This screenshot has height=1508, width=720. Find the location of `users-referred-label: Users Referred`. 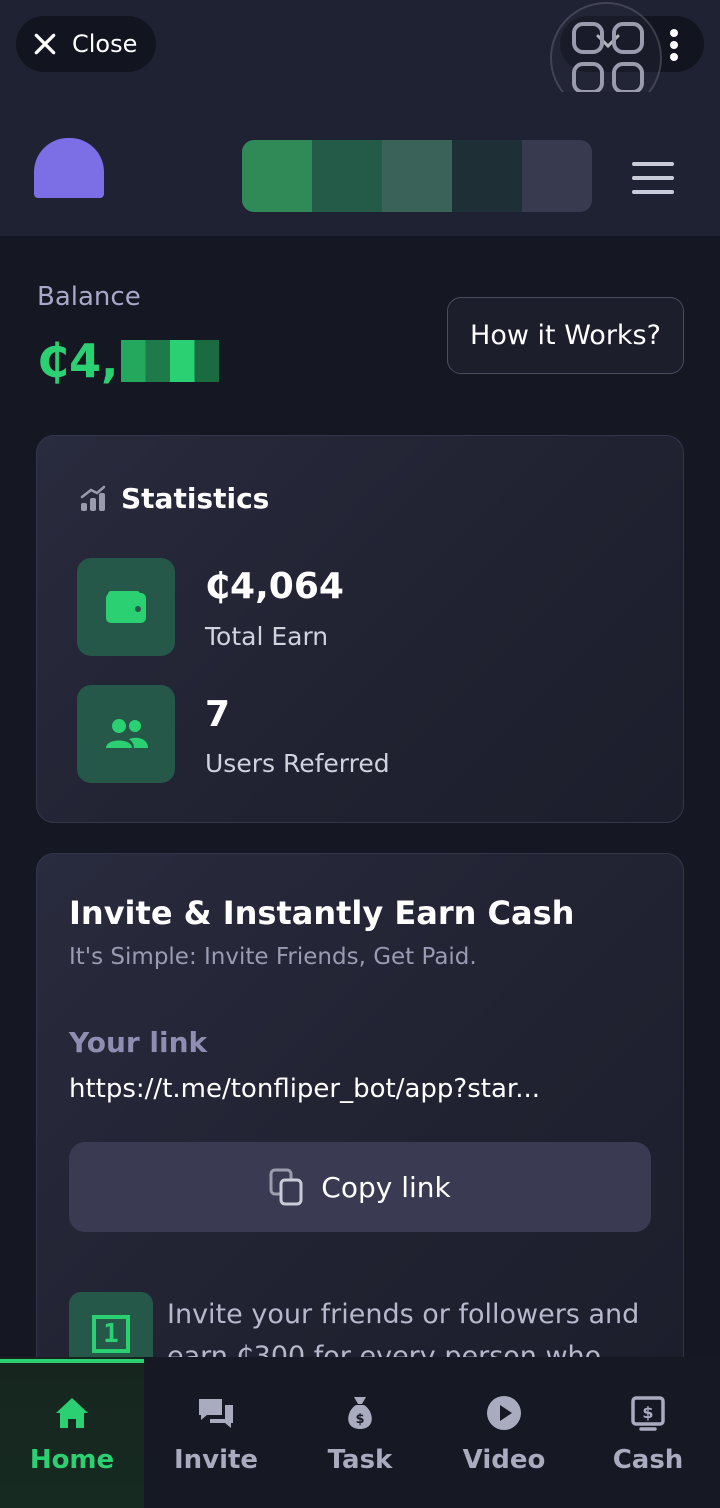

users-referred-label: Users Referred is located at coordinates (297, 763).